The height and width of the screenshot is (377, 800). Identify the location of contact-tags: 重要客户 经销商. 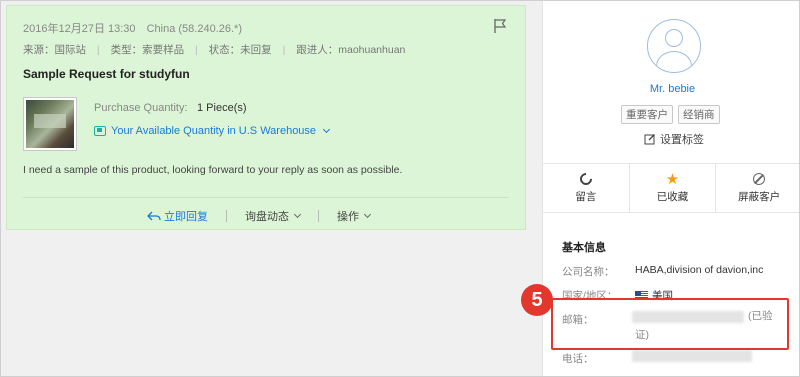
(670, 114).